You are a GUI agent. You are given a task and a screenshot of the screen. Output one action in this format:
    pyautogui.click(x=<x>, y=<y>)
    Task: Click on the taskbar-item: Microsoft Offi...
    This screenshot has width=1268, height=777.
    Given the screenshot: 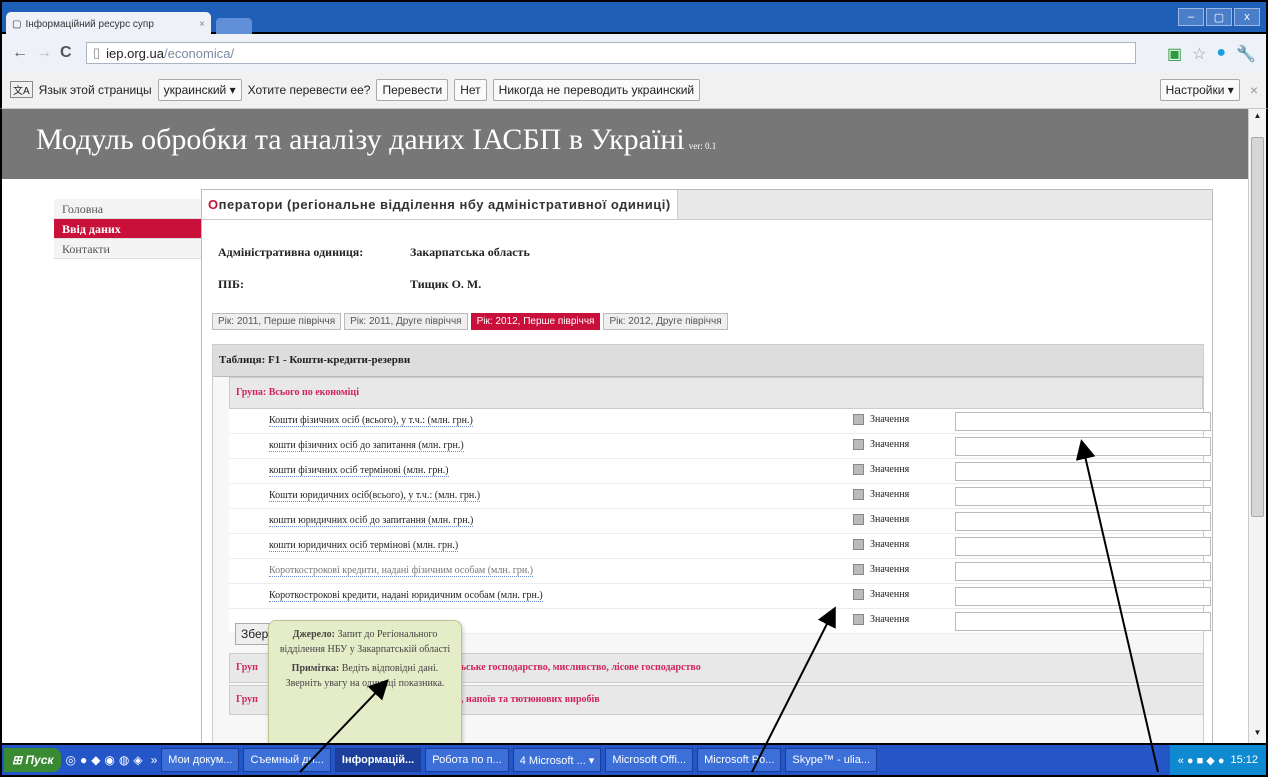 What is the action you would take?
    pyautogui.click(x=649, y=760)
    